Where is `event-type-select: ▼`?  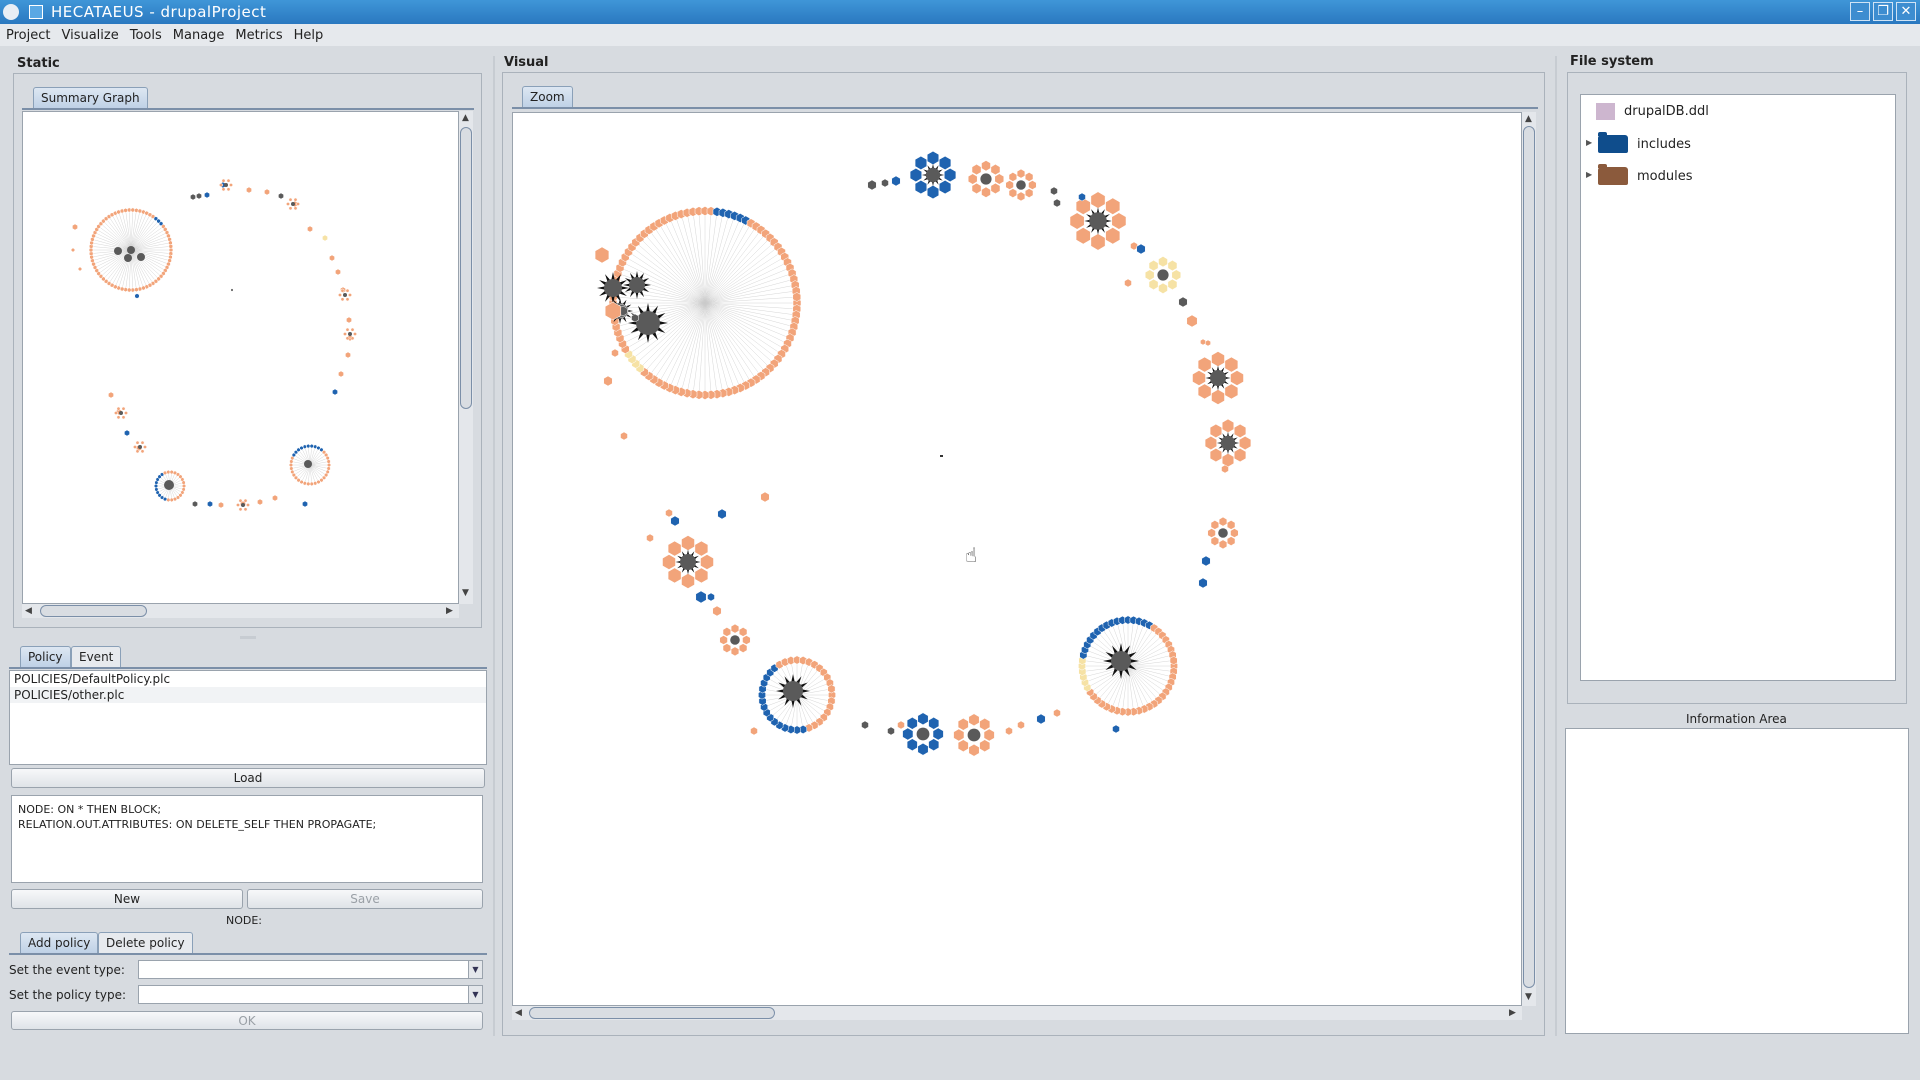
event-type-select: ▼ is located at coordinates (310, 969).